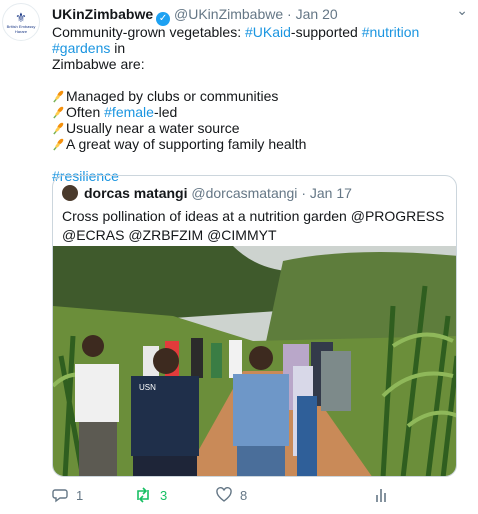 This screenshot has height=514, width=478. I want to click on text-segment: -supported, so click(326, 32).